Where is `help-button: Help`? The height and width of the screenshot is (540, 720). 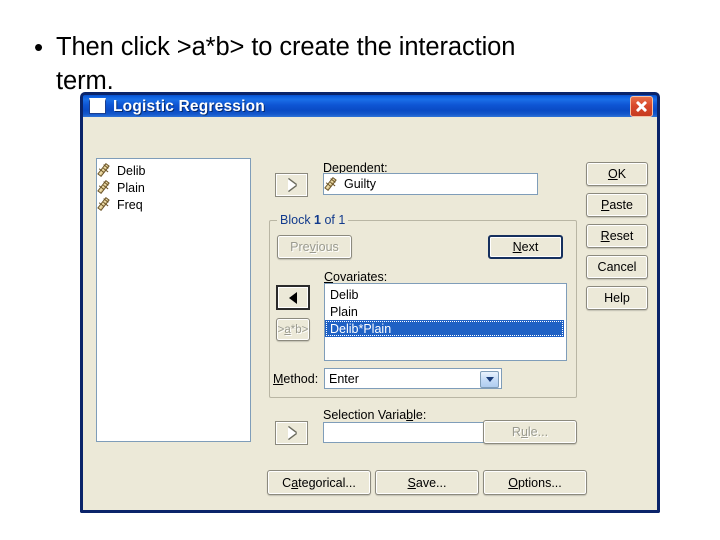 help-button: Help is located at coordinates (617, 298).